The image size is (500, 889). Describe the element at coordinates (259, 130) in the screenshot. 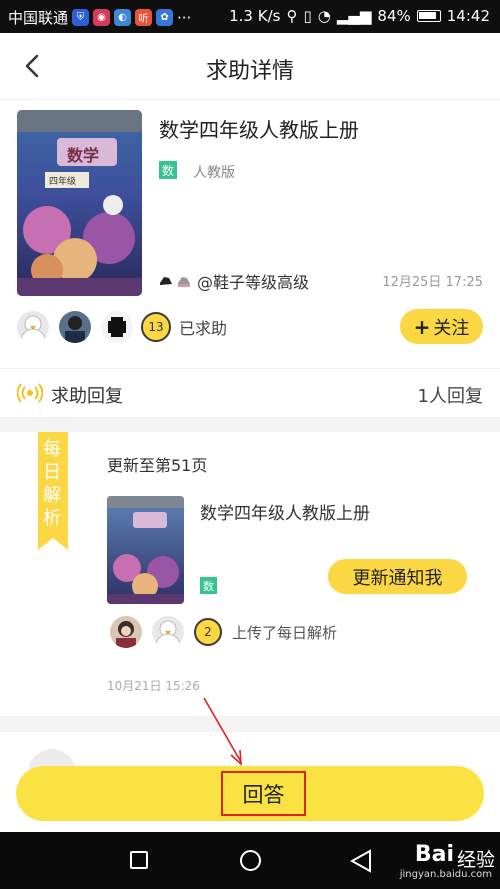

I see `question-book-title: 数学四年级人教版上册` at that location.